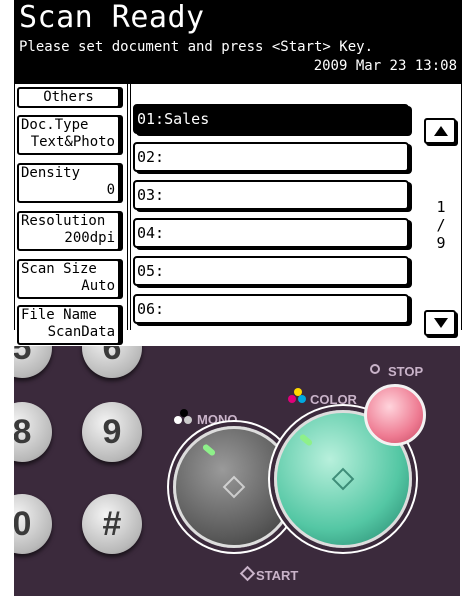 This screenshot has height=596, width=465. I want to click on page-indicator: 1 / 9, so click(441, 225).